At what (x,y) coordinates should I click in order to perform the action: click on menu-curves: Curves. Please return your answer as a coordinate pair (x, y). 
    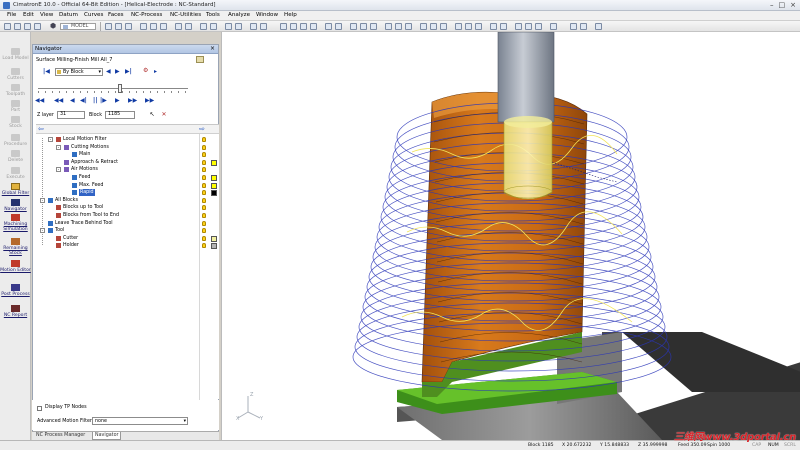
    Looking at the image, I should click on (93, 15).